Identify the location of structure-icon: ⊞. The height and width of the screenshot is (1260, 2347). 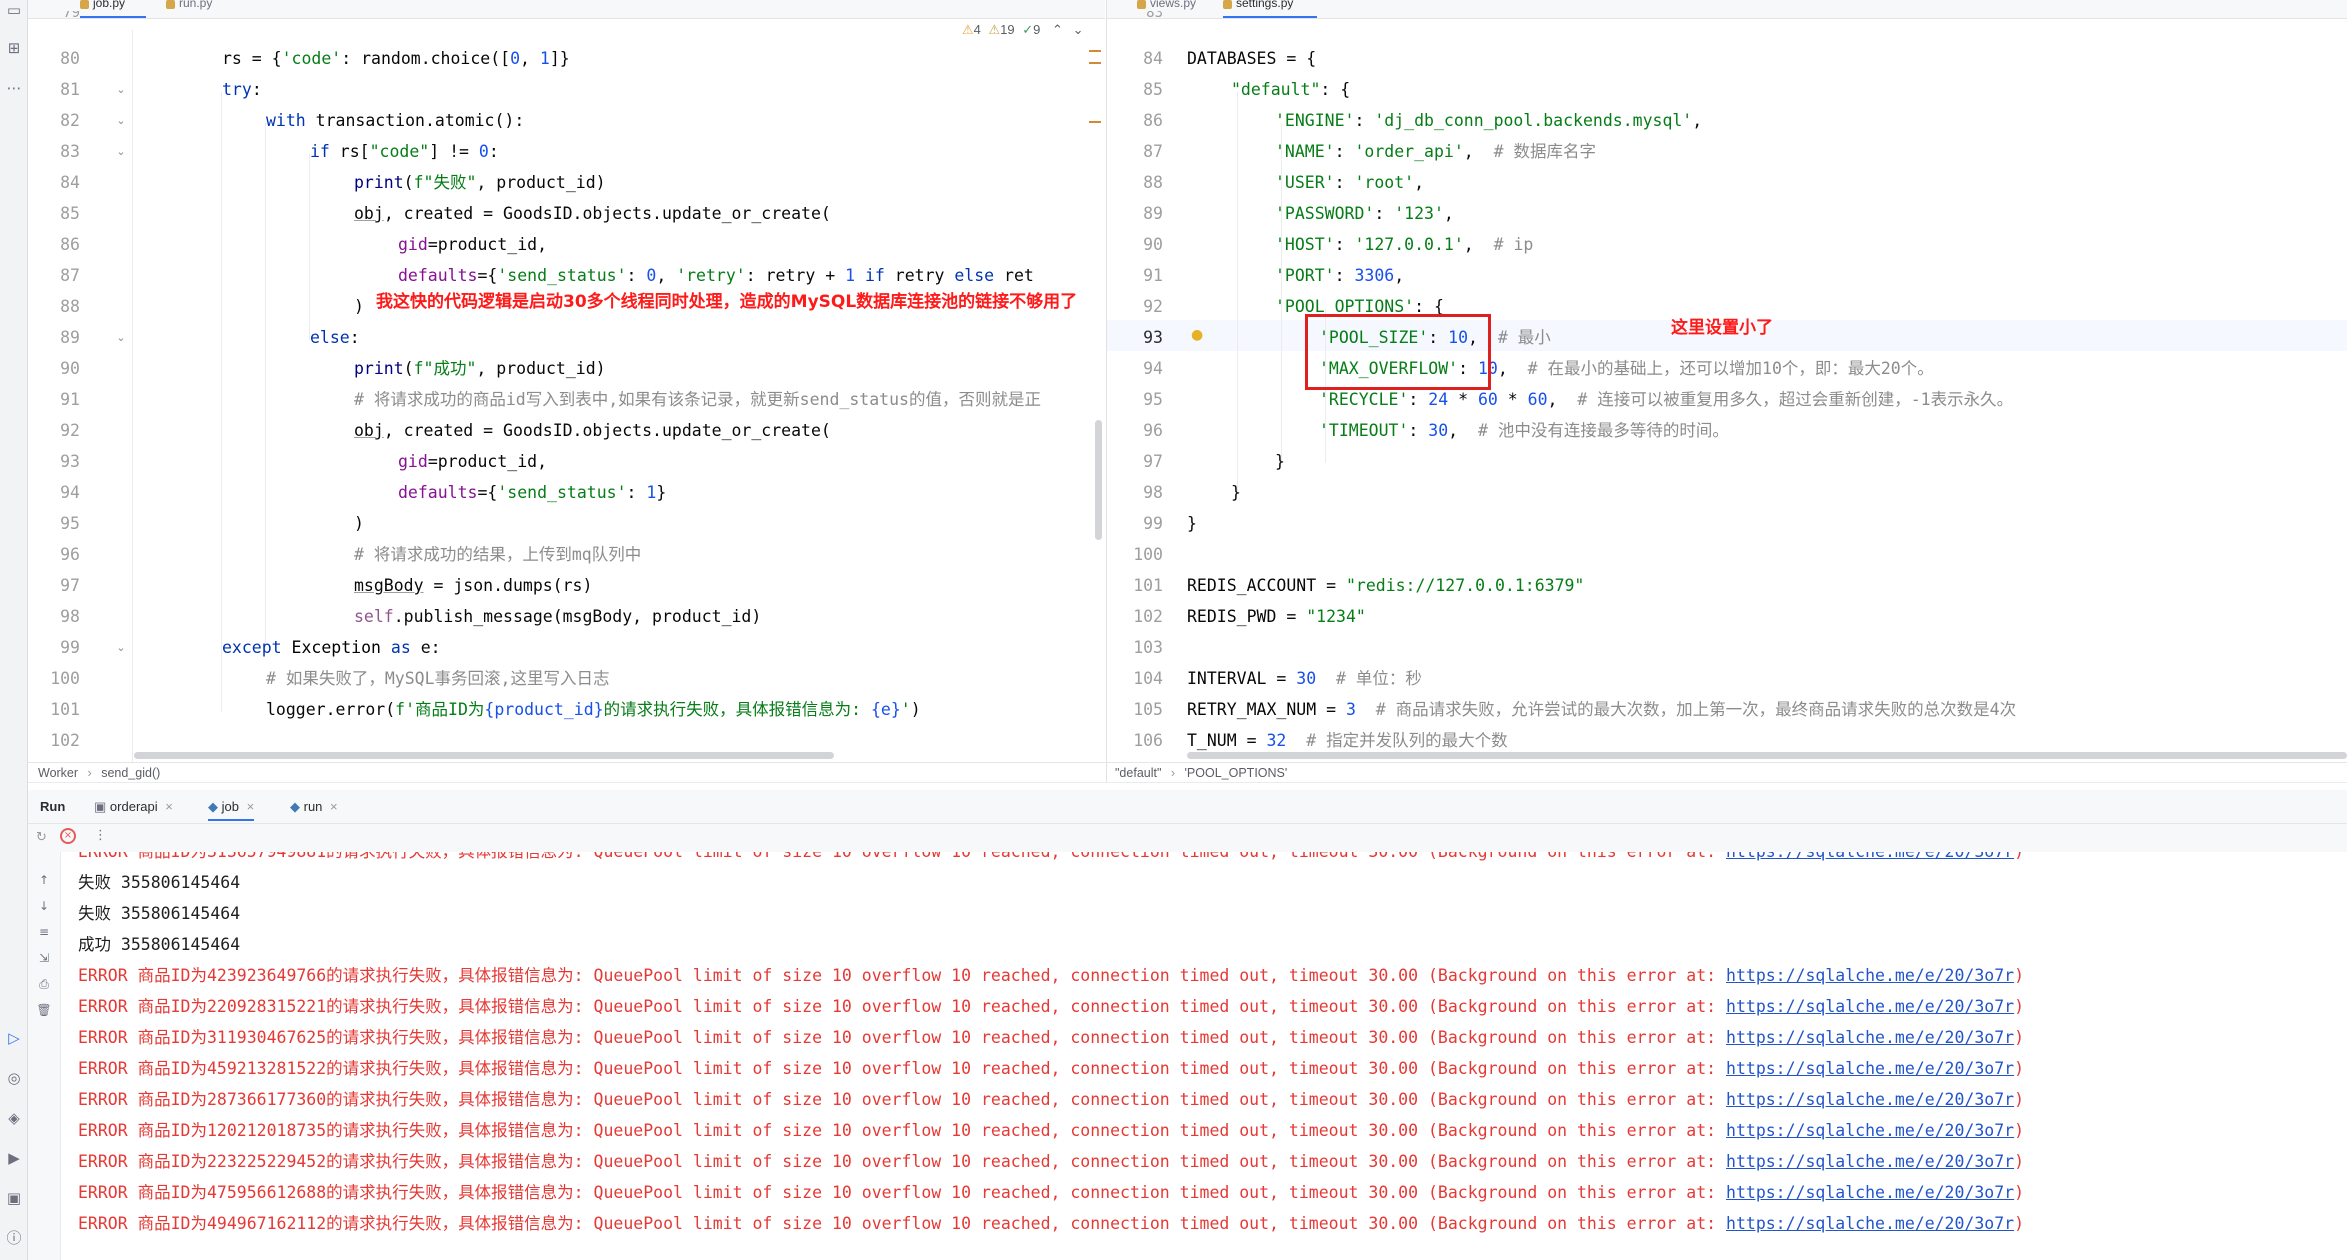
(14, 48).